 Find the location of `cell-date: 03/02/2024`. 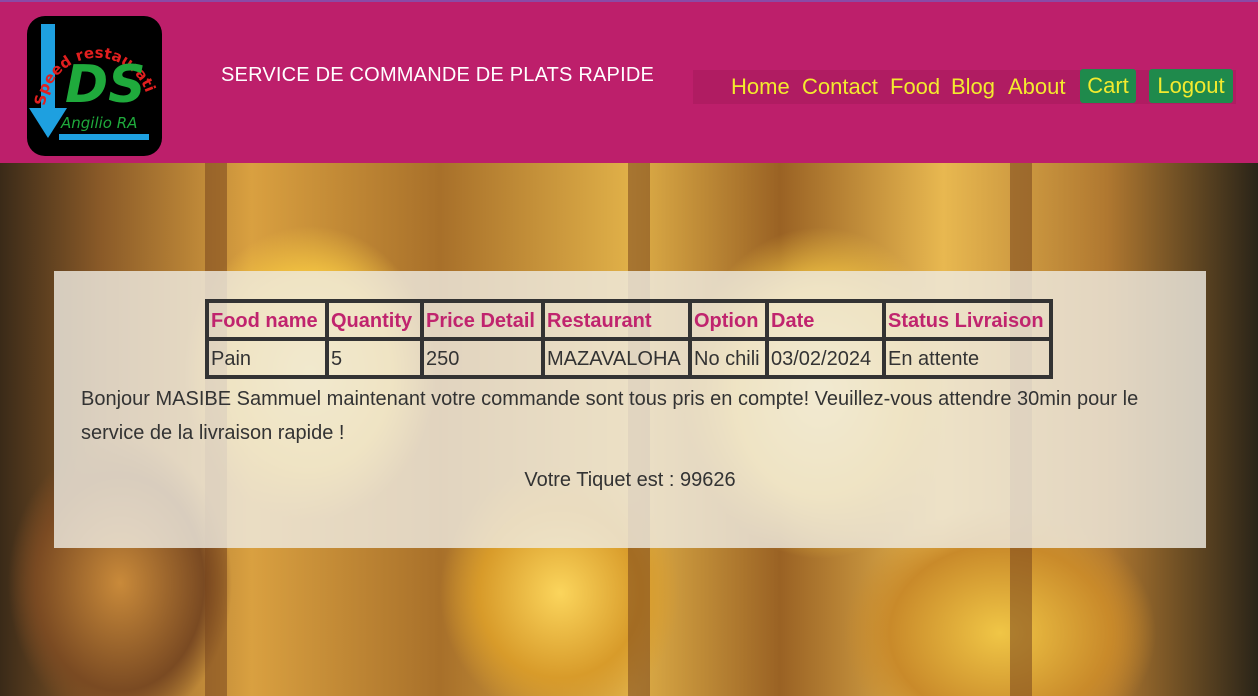

cell-date: 03/02/2024 is located at coordinates (825, 358).